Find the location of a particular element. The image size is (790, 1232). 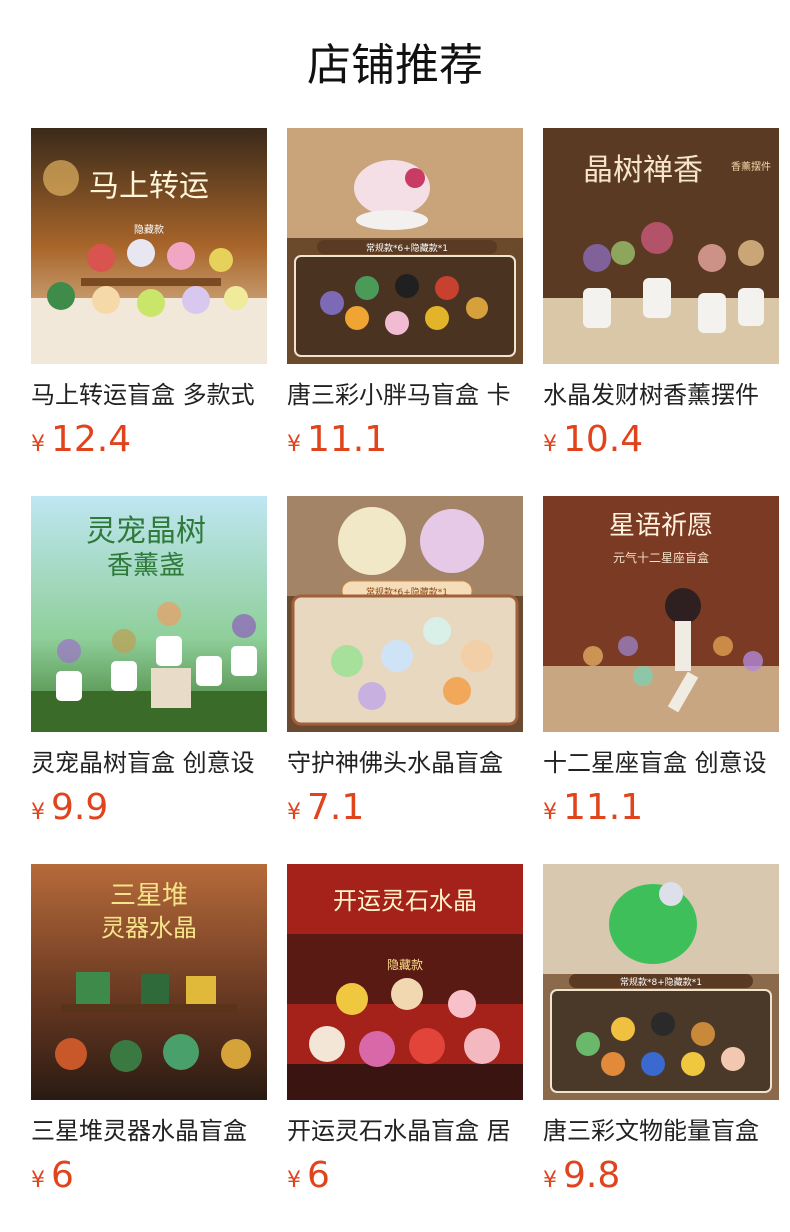

product-image: 晶树禅香 香薰摆件 is located at coordinates (661, 246).